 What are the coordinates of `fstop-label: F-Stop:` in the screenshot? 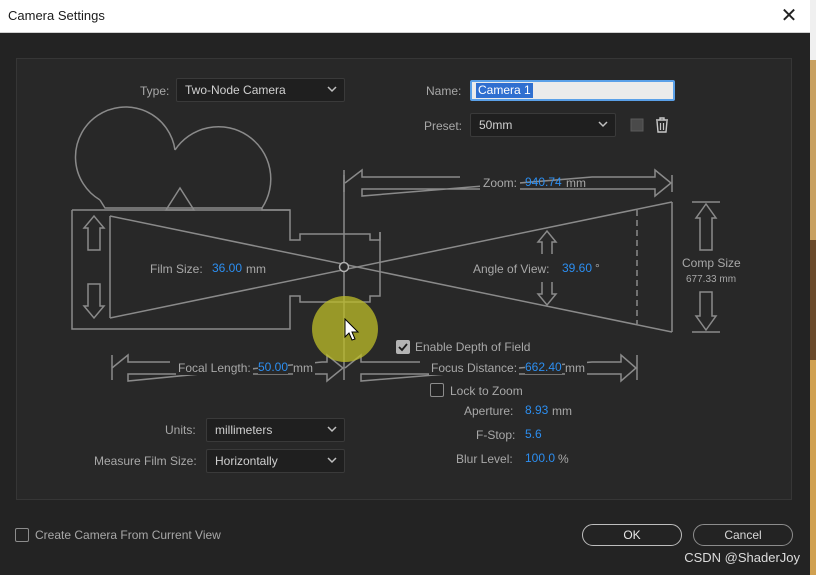 It's located at (496, 435).